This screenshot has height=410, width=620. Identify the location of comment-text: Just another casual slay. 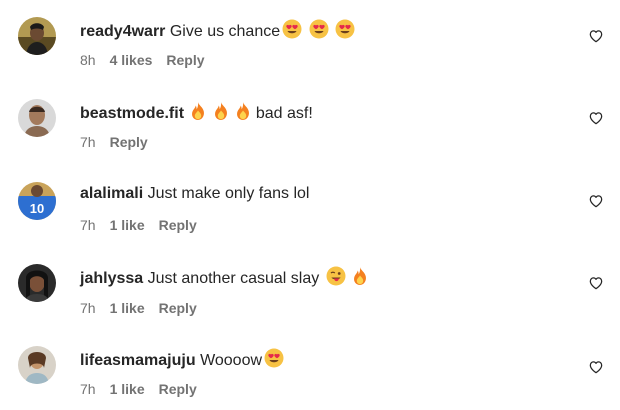
(233, 278).